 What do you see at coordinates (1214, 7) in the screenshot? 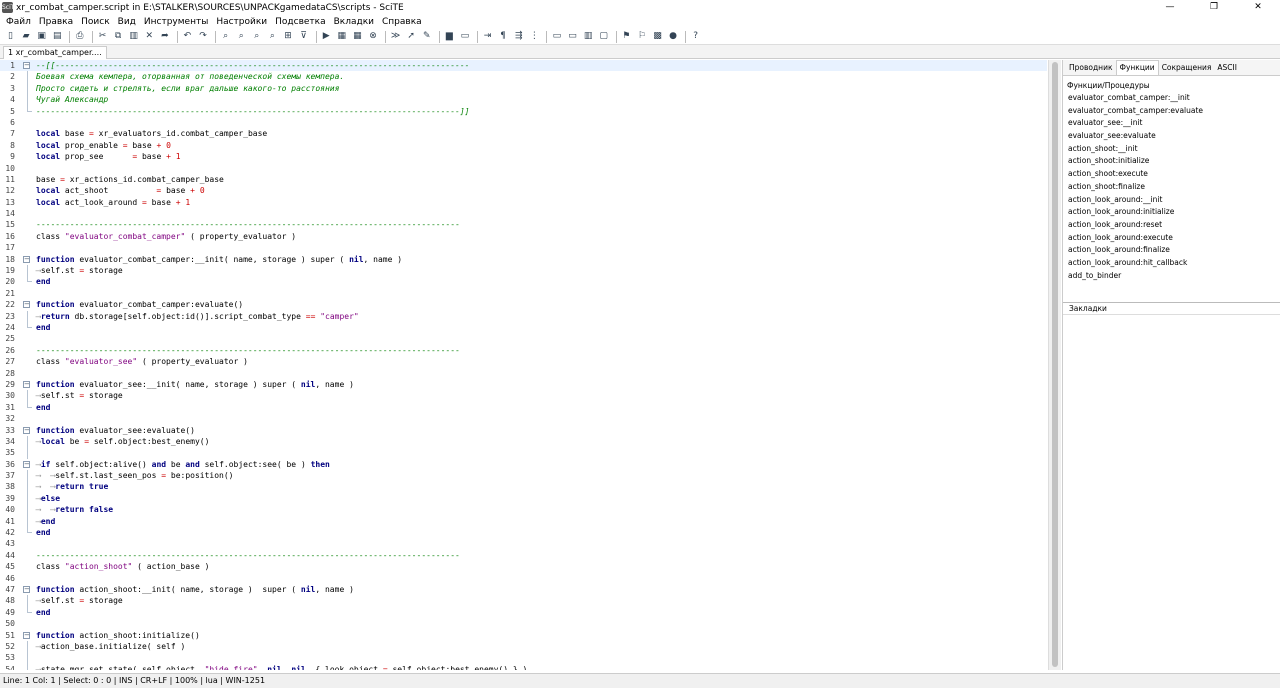
I see `maximize-button: ❐` at bounding box center [1214, 7].